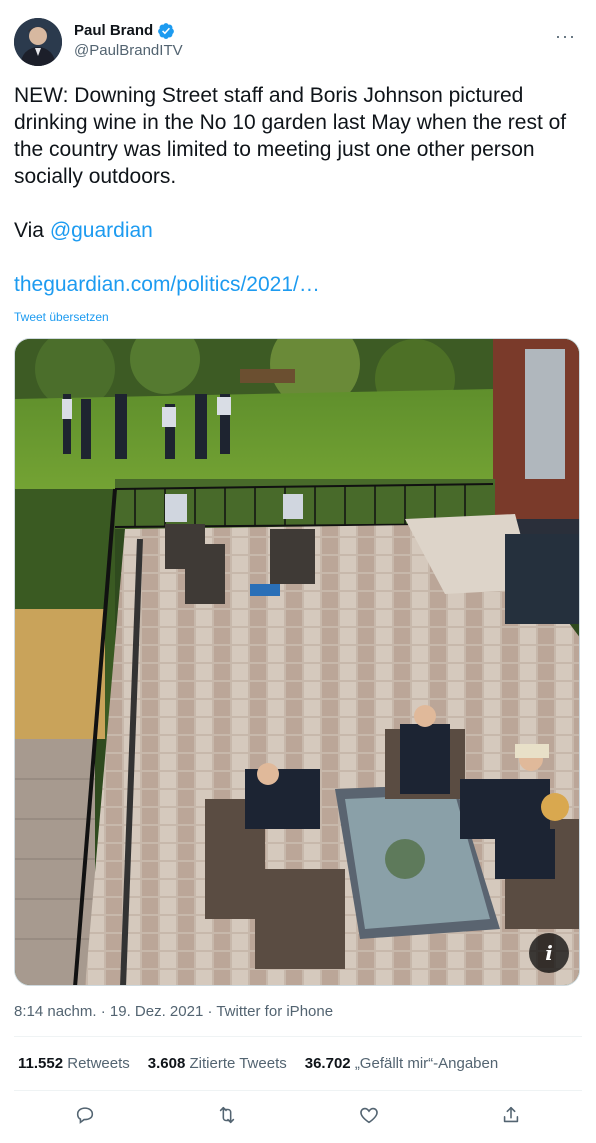 Image resolution: width=596 pixels, height=1143 pixels. I want to click on verified-badge-icon, so click(166, 31).